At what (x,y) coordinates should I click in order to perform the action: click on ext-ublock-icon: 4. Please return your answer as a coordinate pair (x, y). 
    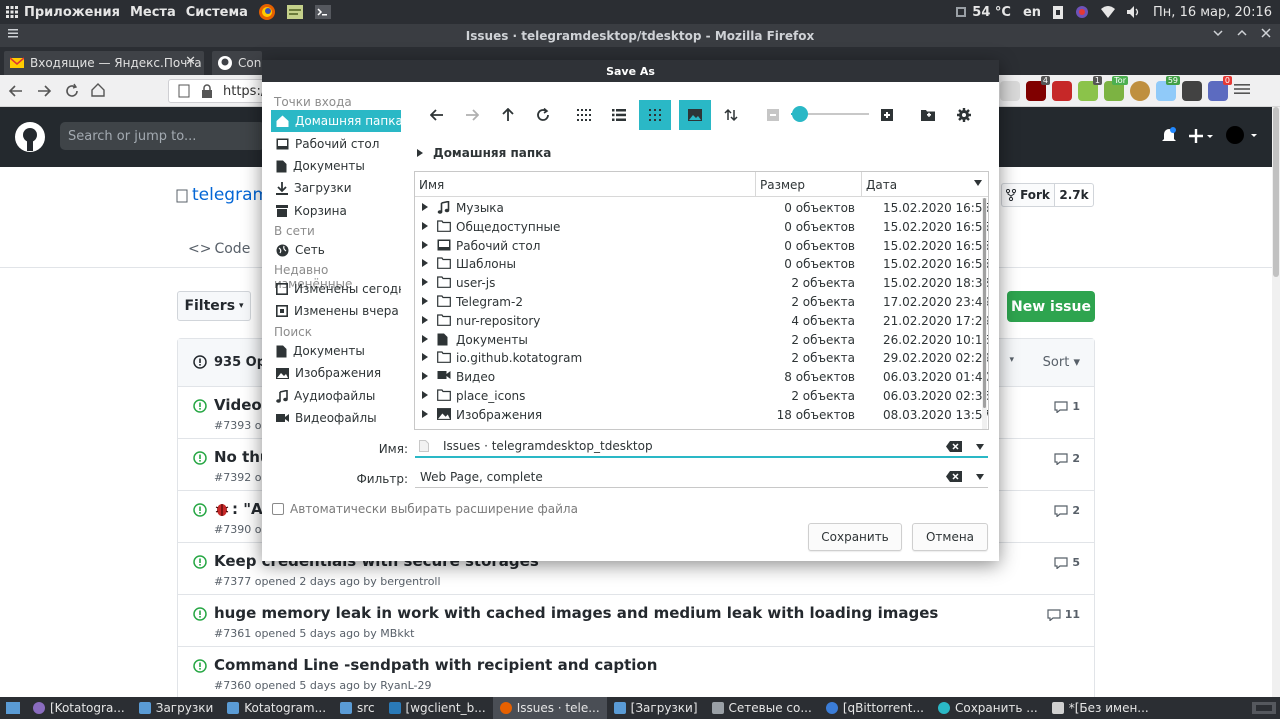
    Looking at the image, I should click on (1038, 88).